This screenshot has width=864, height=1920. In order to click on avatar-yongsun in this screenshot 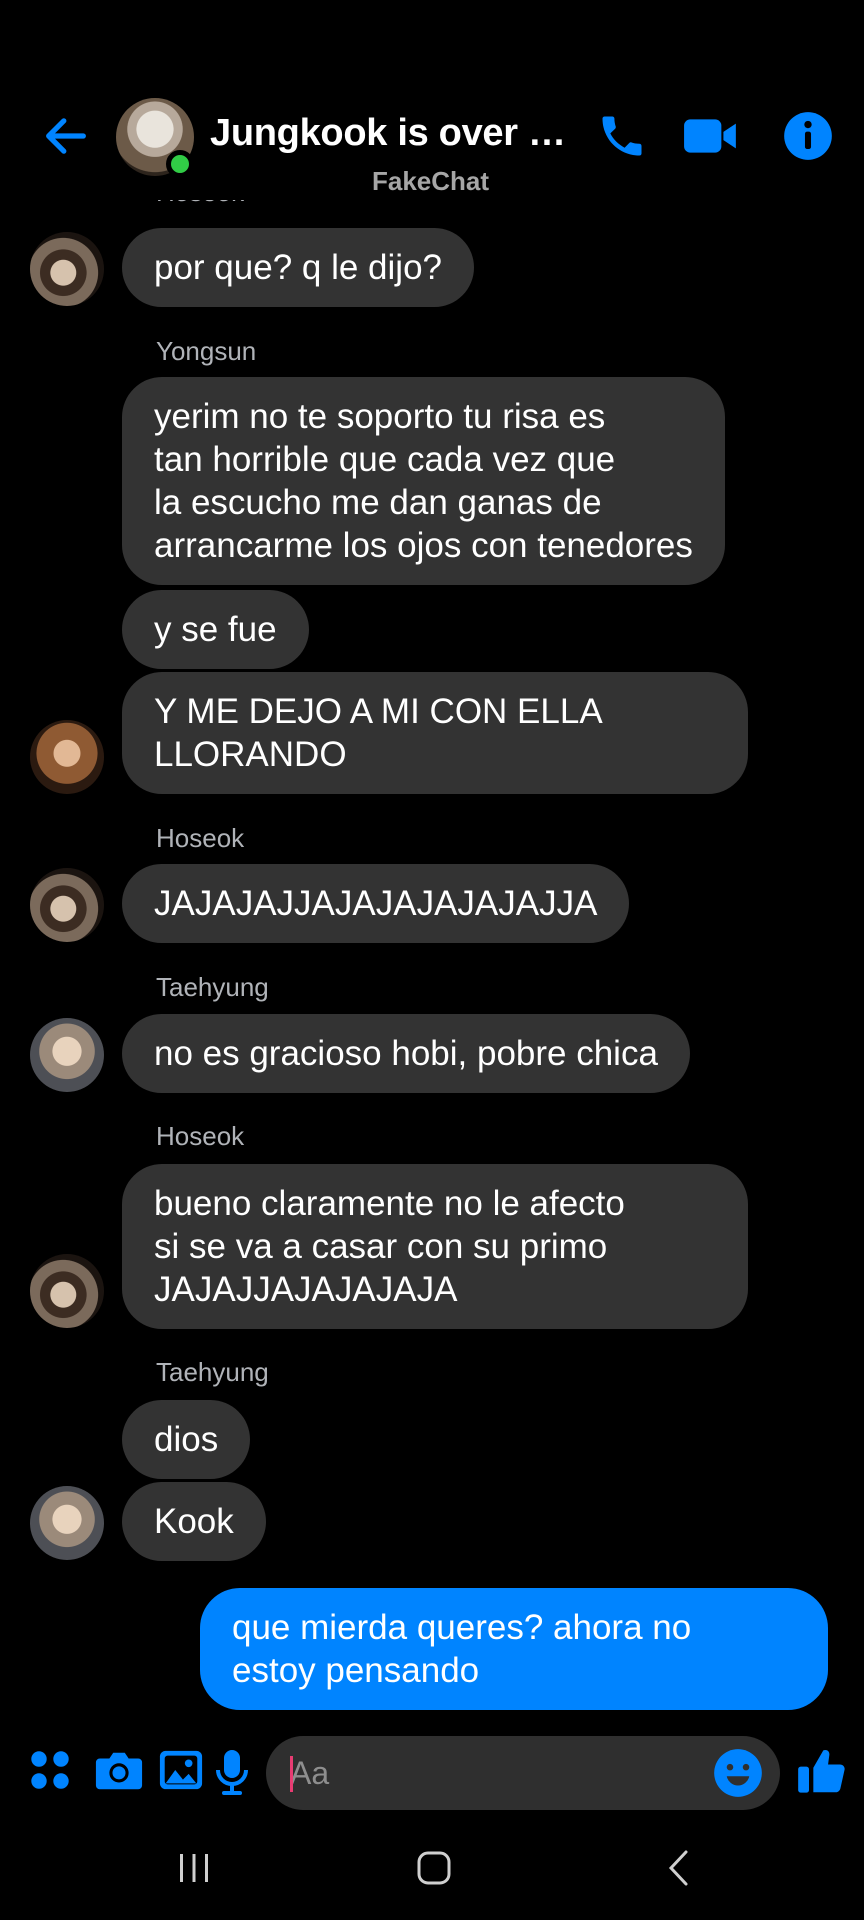, I will do `click(67, 757)`.